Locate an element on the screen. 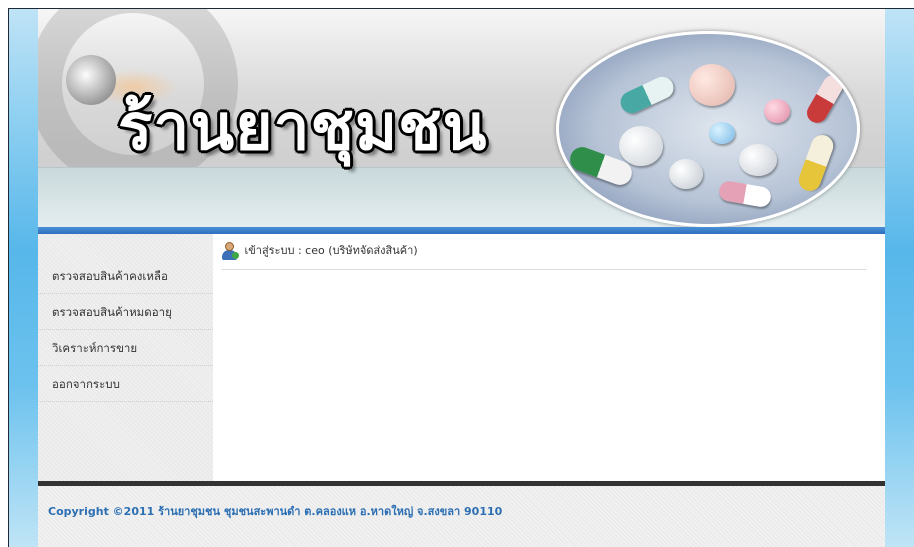 This screenshot has width=914, height=547. sidebar-item-check-stock: ตรวจสอบสินค้าคงเหลือ is located at coordinates (125, 276).